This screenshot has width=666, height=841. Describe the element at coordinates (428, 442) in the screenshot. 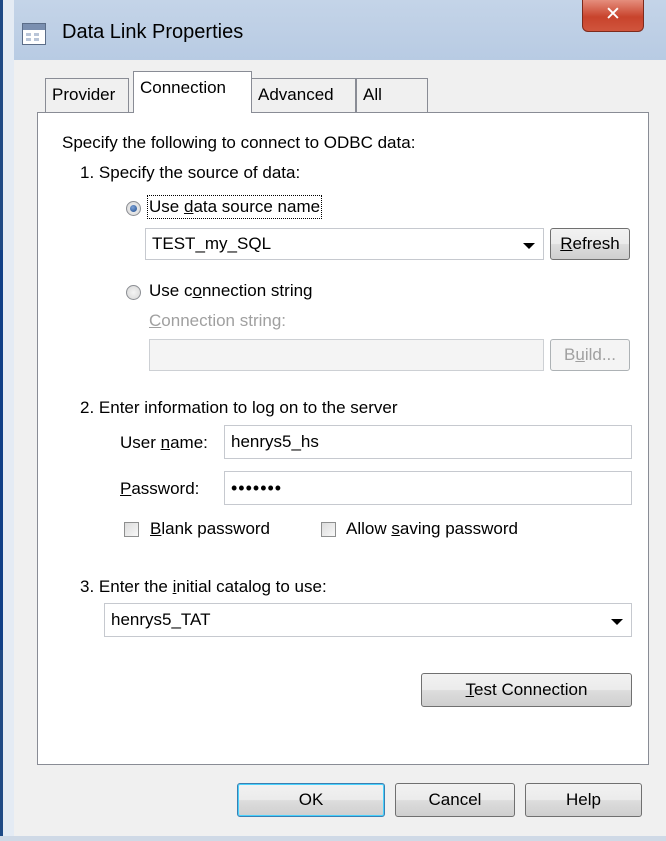

I see `username-input: henrys5_hs` at that location.